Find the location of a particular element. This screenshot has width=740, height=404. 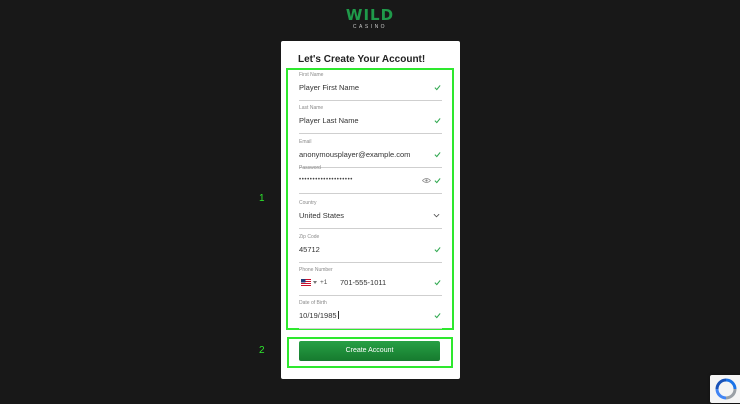

first-name-label: First Name is located at coordinates (311, 75).